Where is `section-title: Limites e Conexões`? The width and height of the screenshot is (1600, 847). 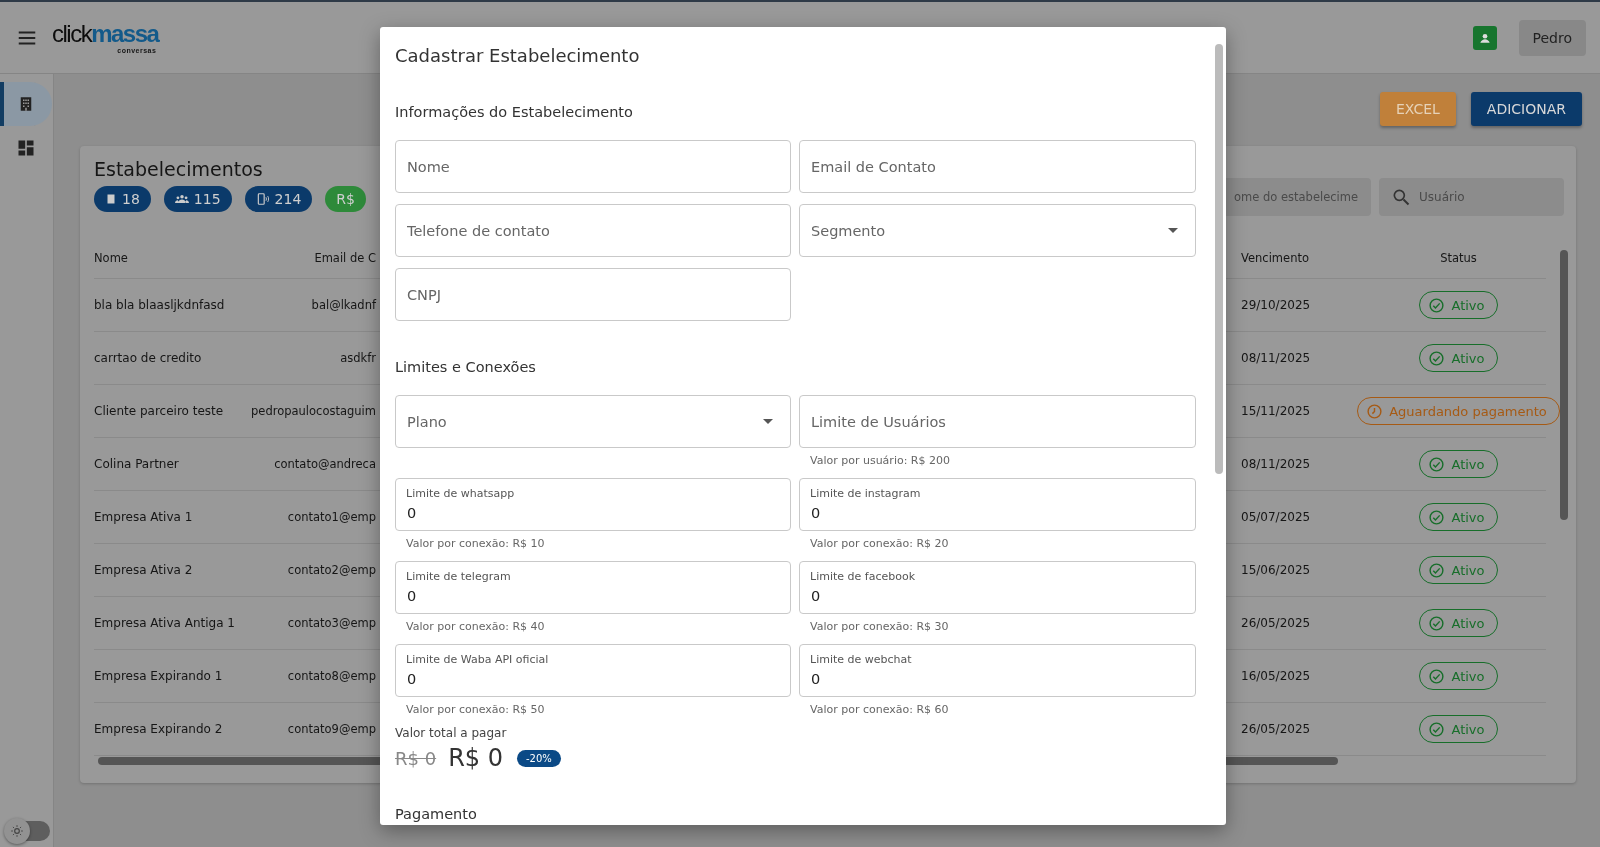
section-title: Limites e Conexões is located at coordinates (466, 367).